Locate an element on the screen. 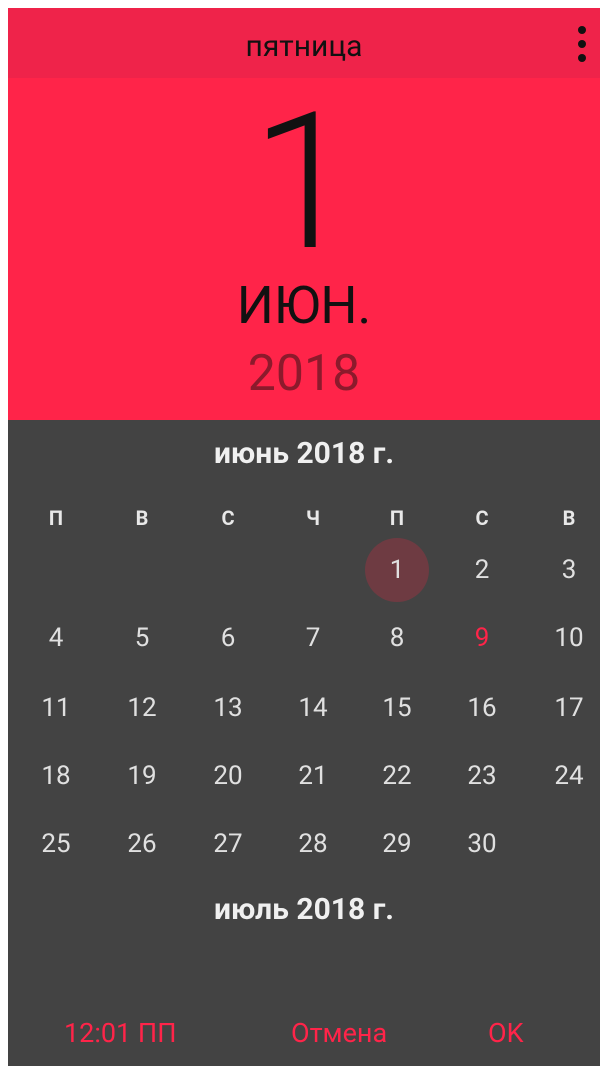 The image size is (600, 1066). next-month-title: июль 2018 г. is located at coordinates (304, 909).